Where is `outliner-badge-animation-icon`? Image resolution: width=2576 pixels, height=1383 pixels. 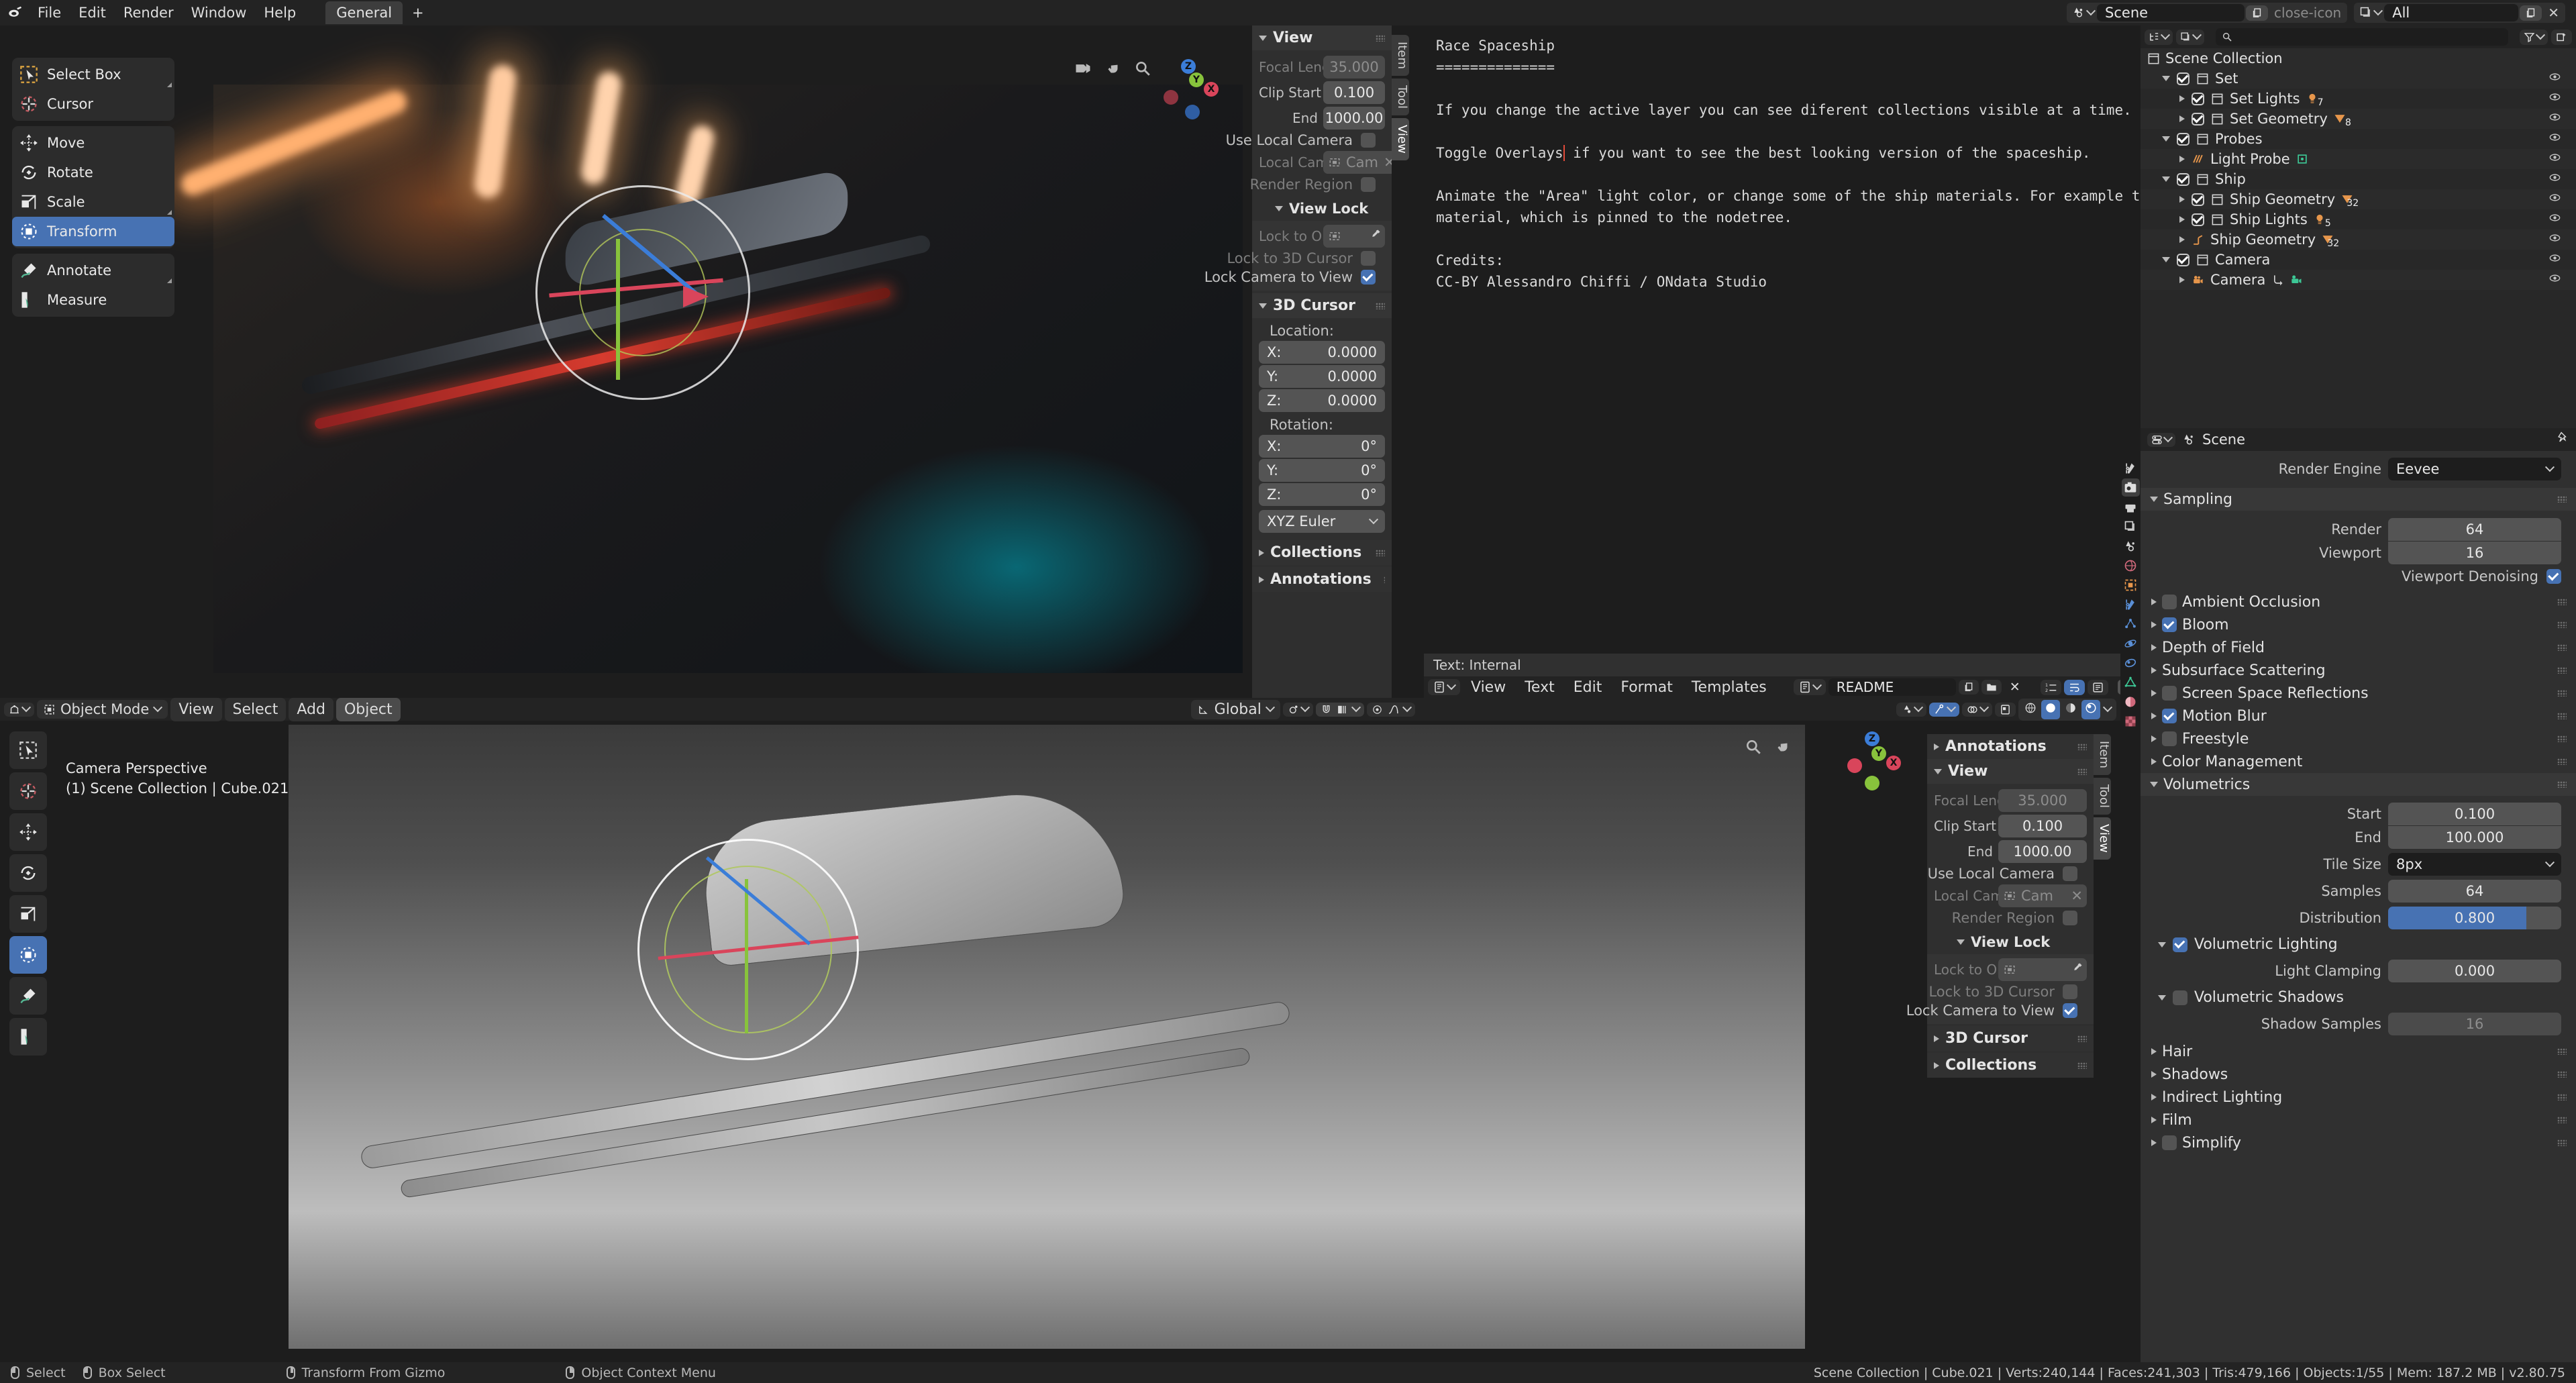
outliner-badge-animation-icon is located at coordinates (2277, 280).